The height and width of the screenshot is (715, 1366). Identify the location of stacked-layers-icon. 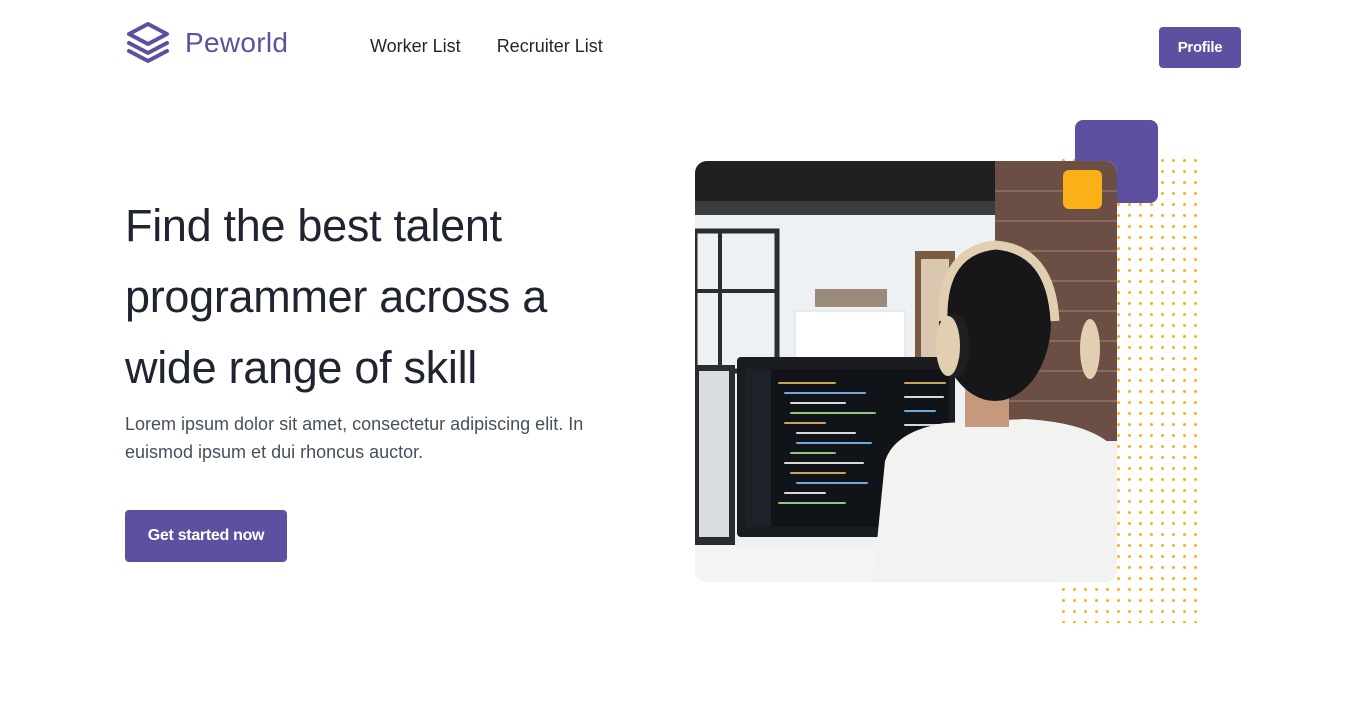
(148, 42).